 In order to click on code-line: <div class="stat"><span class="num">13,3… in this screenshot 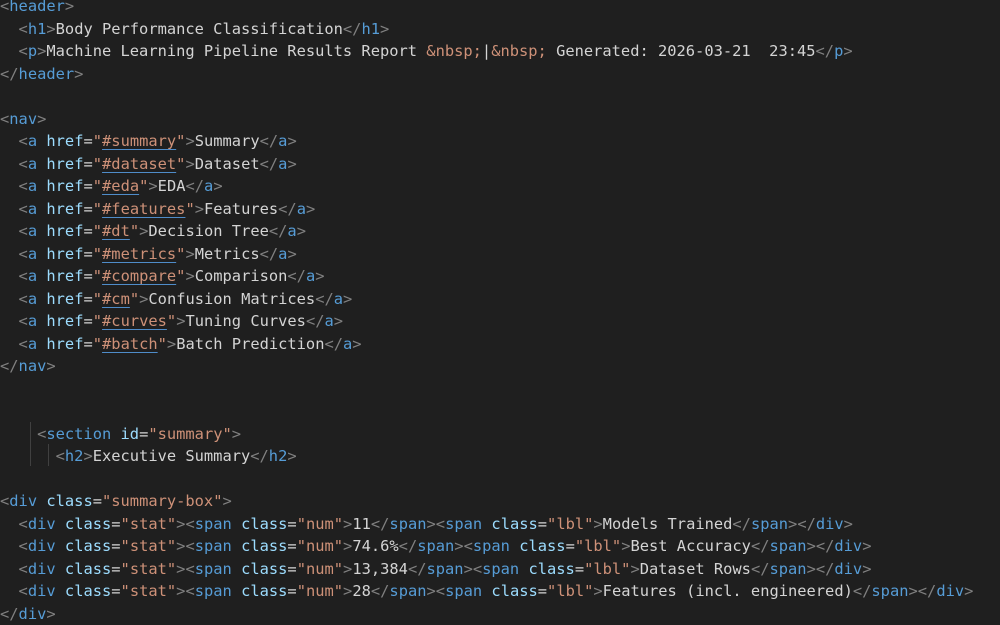, I will do `click(500, 569)`.